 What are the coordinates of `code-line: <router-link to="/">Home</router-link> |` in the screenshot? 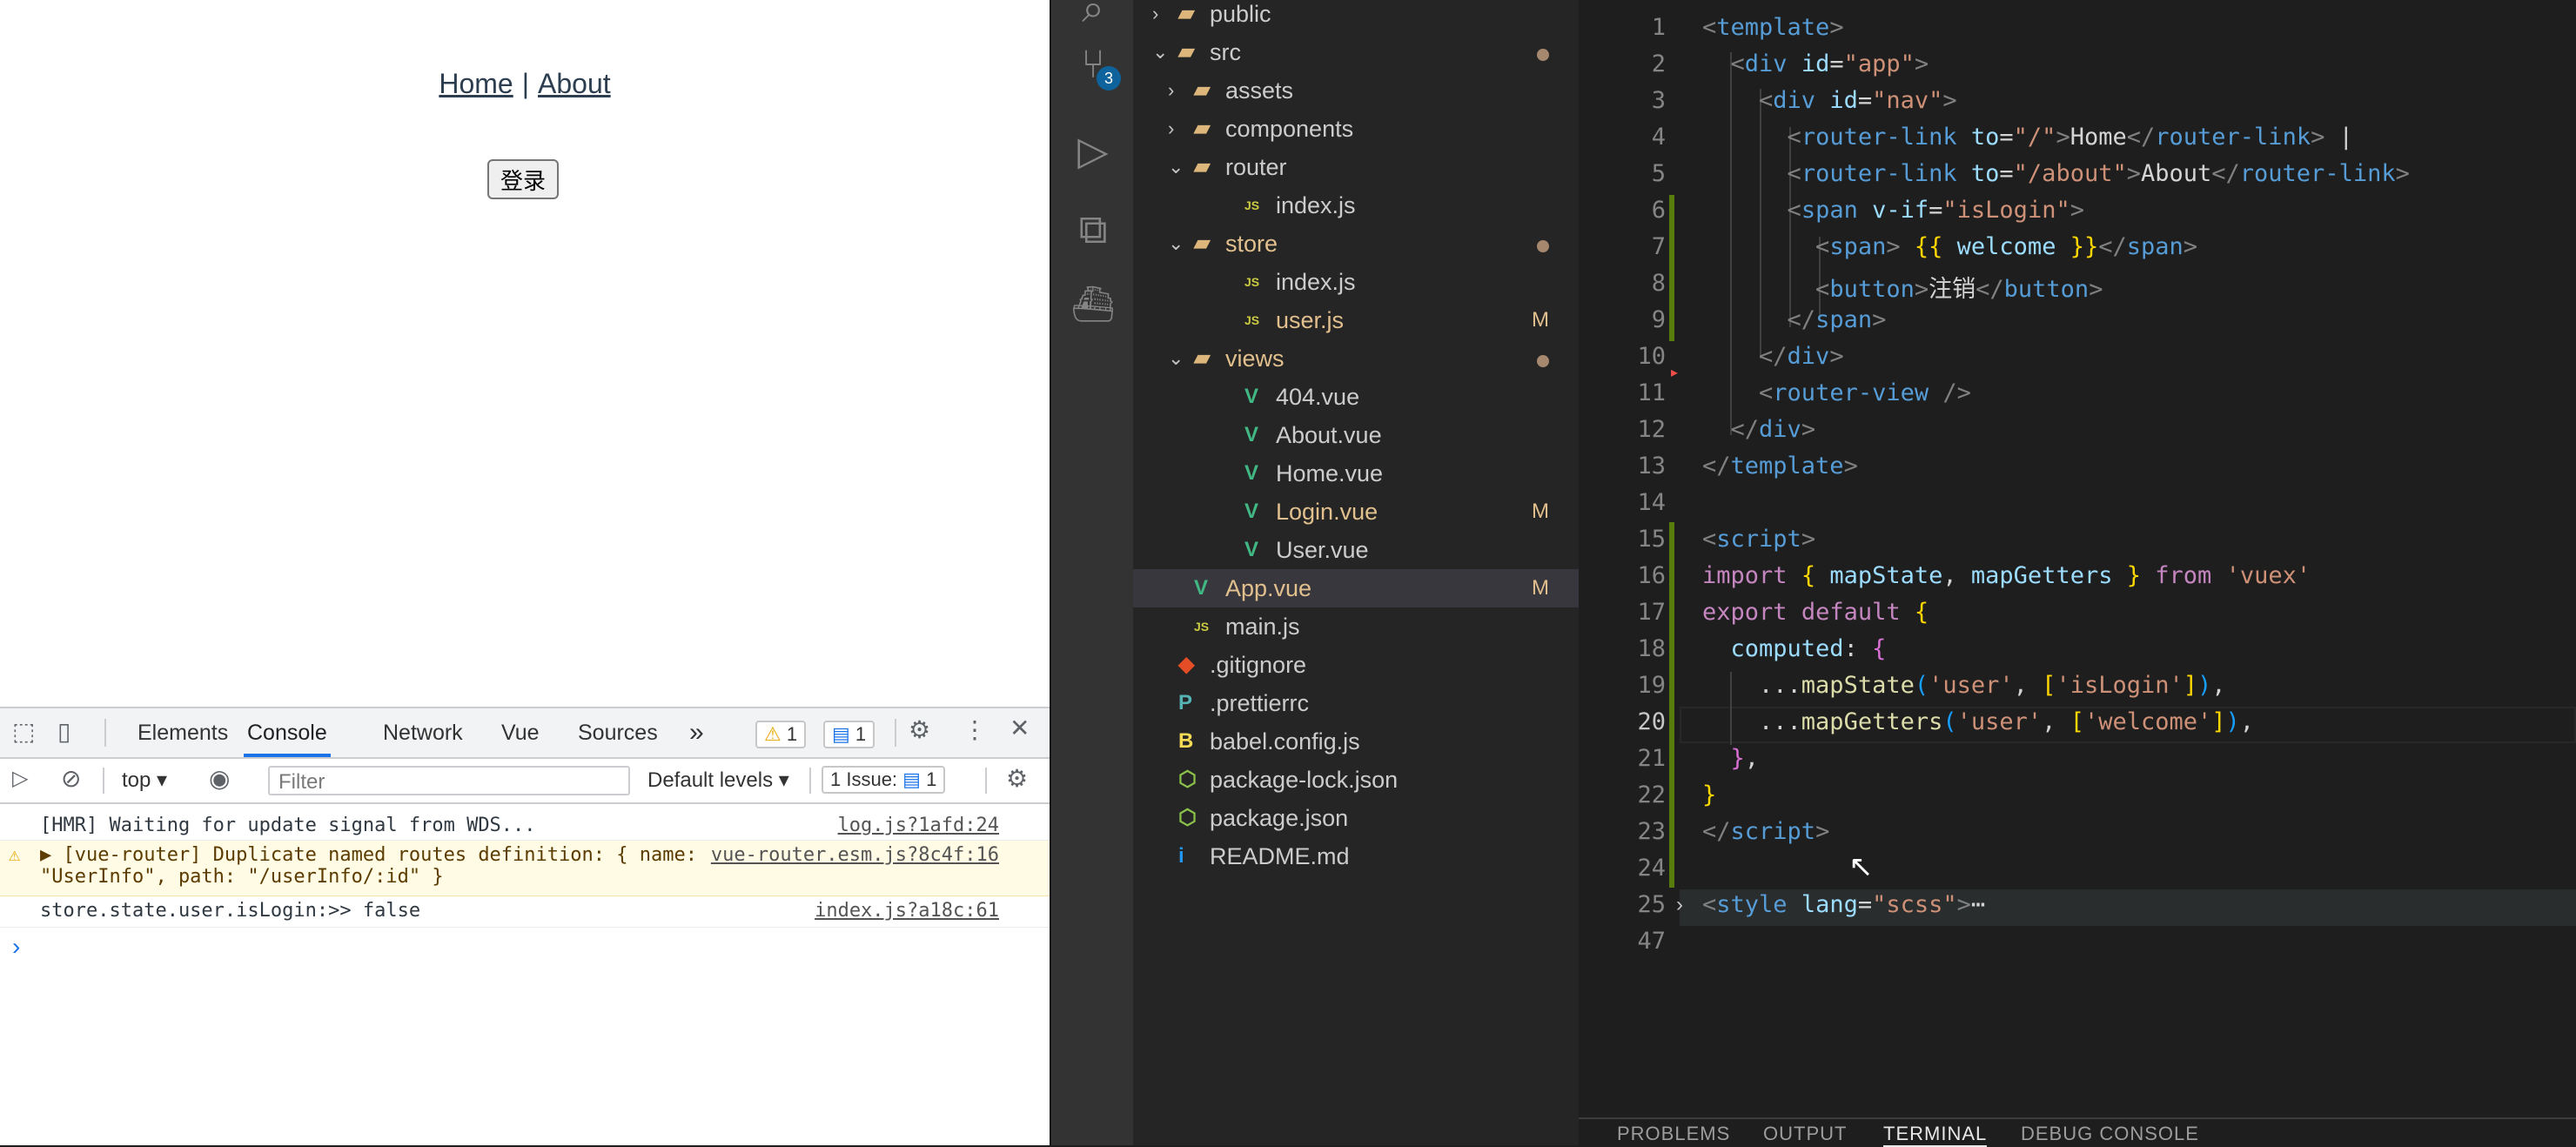 It's located at (2028, 137).